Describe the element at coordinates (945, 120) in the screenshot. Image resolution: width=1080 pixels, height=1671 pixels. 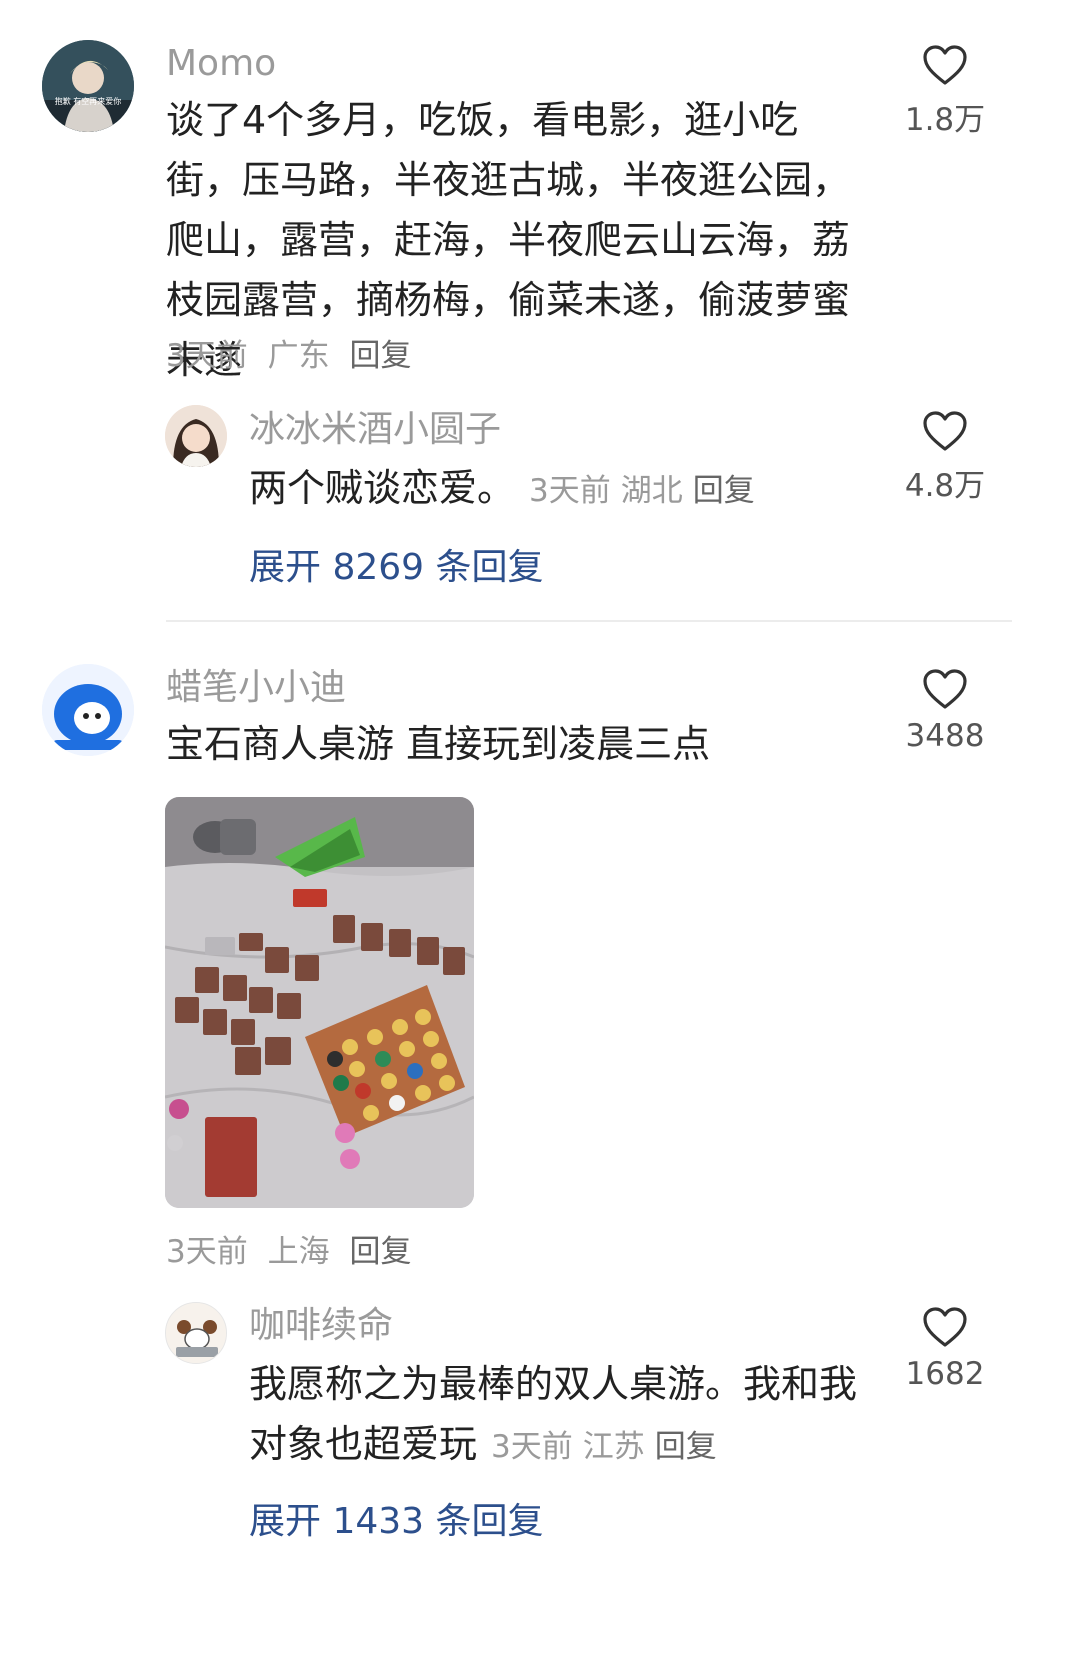
I see `like-count: 1.8万` at that location.